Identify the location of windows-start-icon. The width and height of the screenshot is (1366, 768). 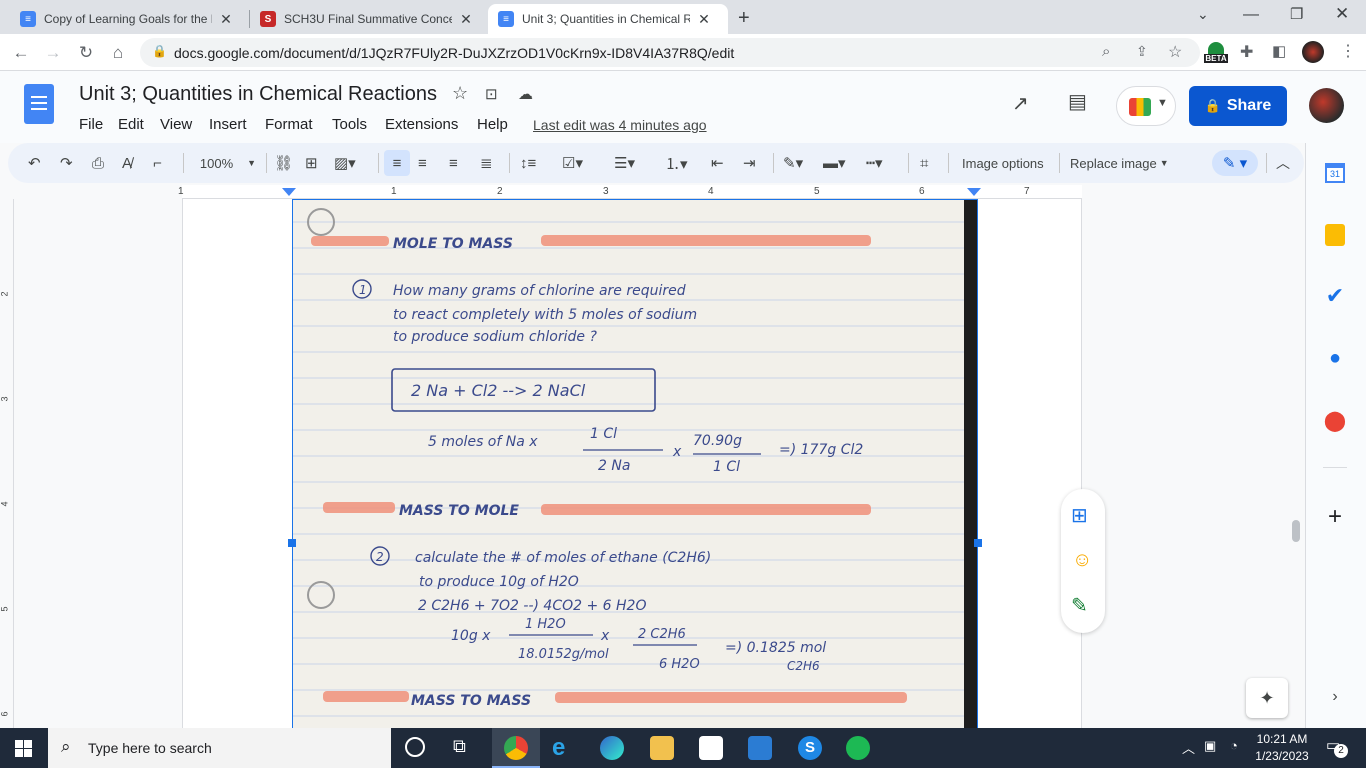
(23, 748).